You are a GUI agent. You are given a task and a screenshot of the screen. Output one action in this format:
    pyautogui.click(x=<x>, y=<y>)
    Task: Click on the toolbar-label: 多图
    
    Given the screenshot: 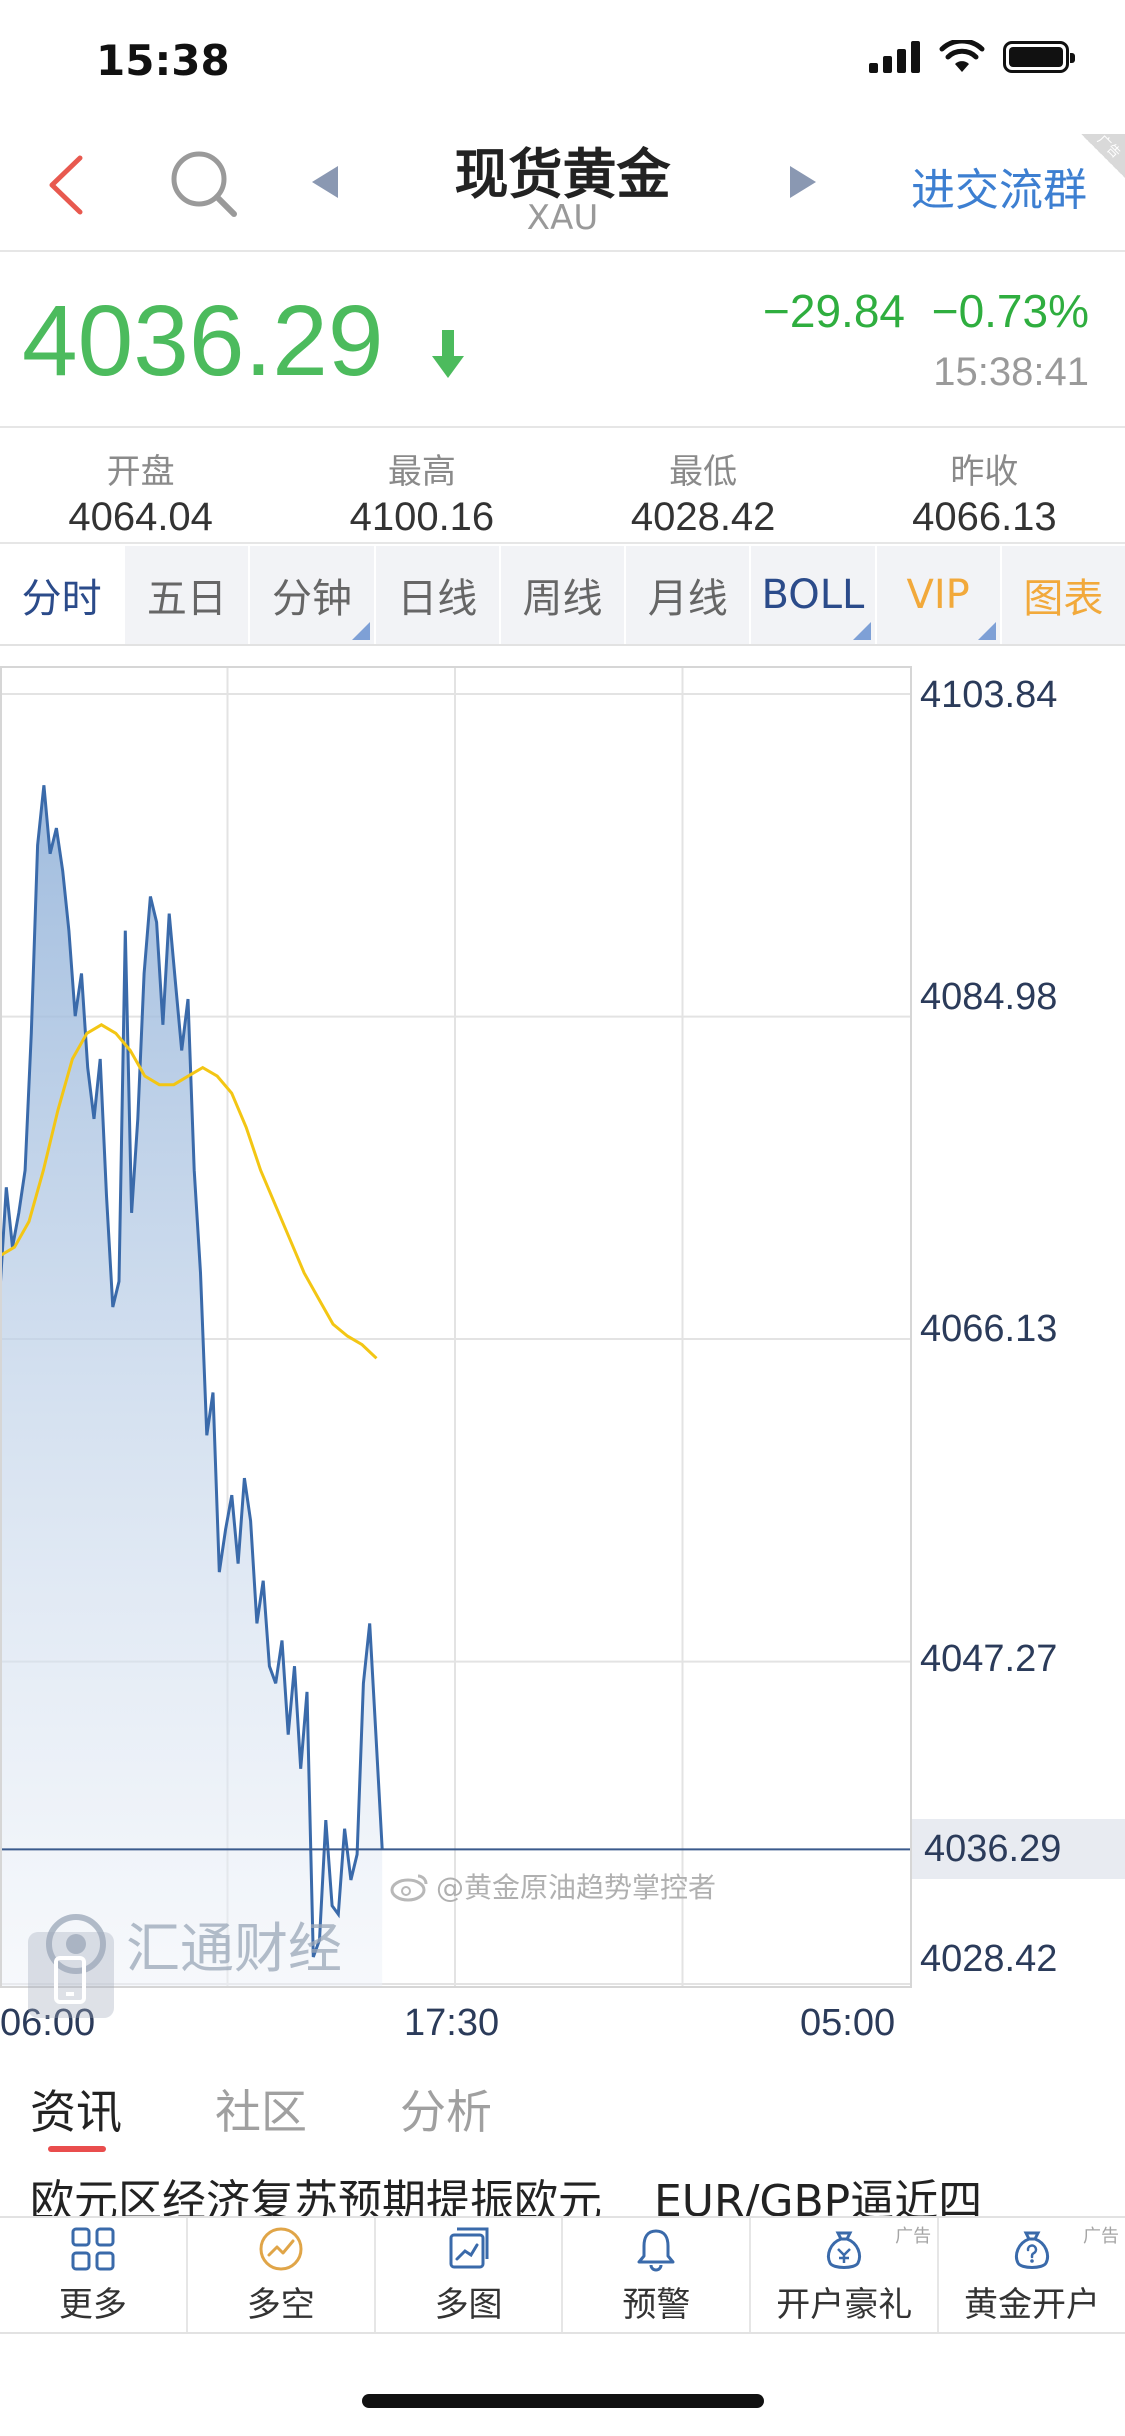 What is the action you would take?
    pyautogui.click(x=468, y=2304)
    